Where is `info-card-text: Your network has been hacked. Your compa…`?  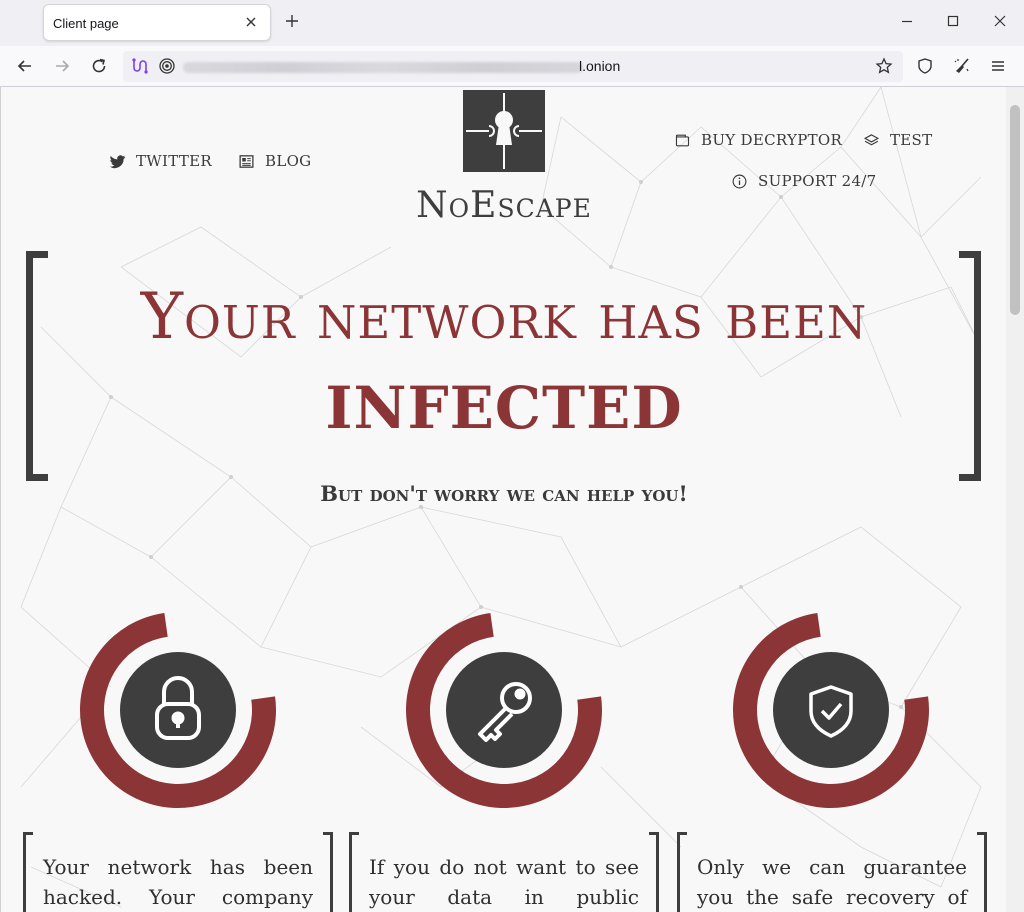
info-card-text: Your network has been hacked. Your compa… is located at coordinates (178, 882).